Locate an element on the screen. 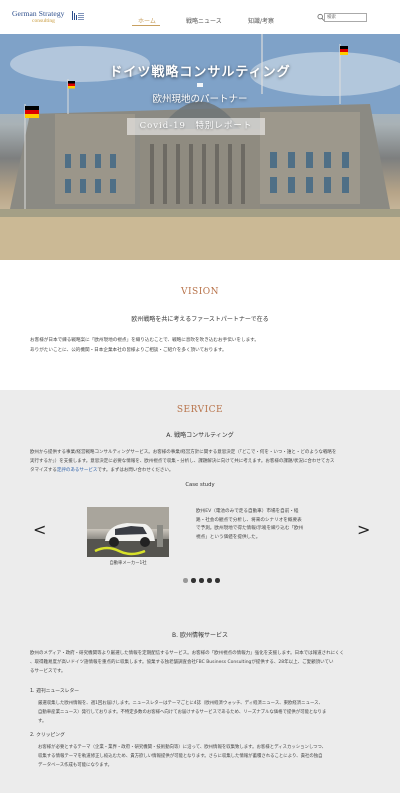 The height and width of the screenshot is (793, 400). carousel-prev-button: < is located at coordinates (39, 529).